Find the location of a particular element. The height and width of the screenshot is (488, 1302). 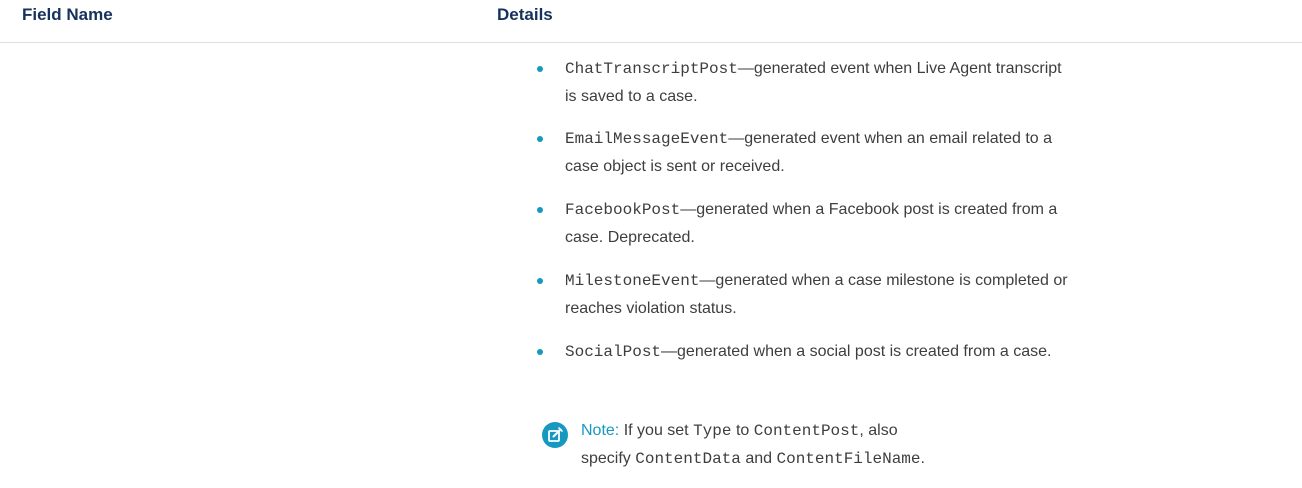

field-table: Field Name Details is located at coordinates (651, 21).